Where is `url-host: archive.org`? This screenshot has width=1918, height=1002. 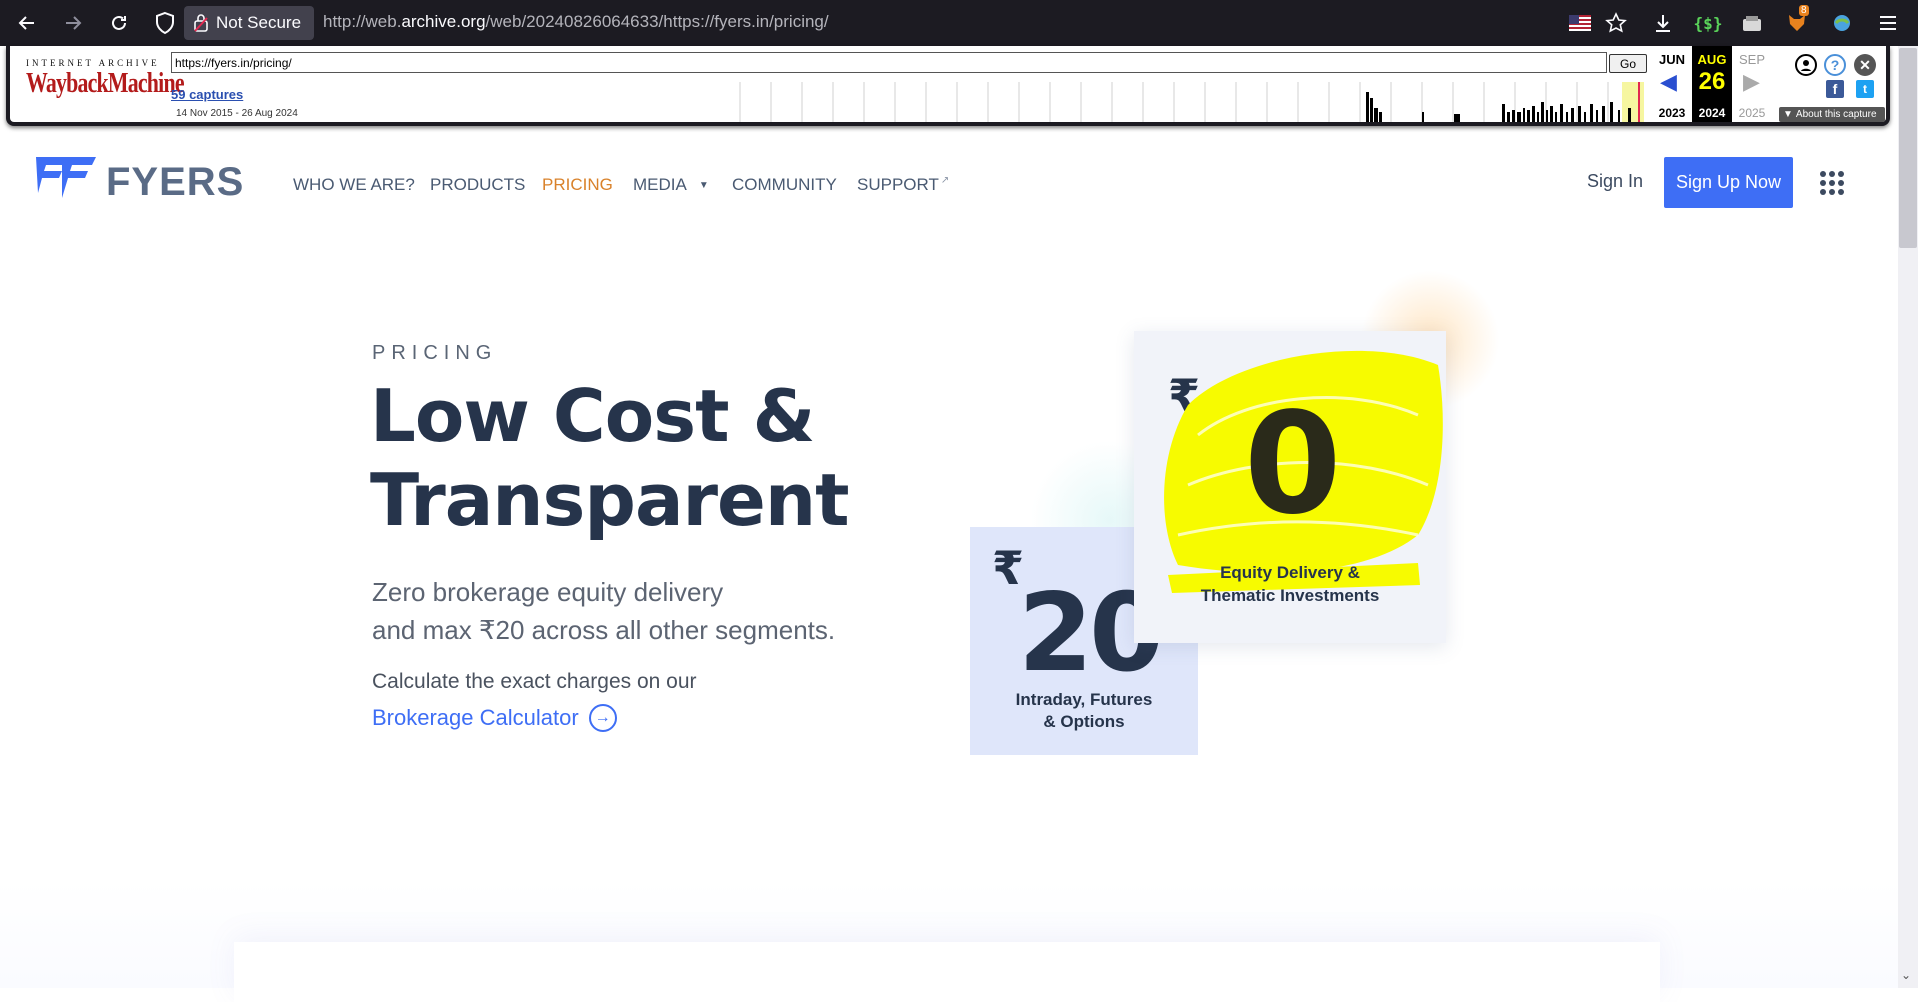
url-host: archive.org is located at coordinates (443, 21).